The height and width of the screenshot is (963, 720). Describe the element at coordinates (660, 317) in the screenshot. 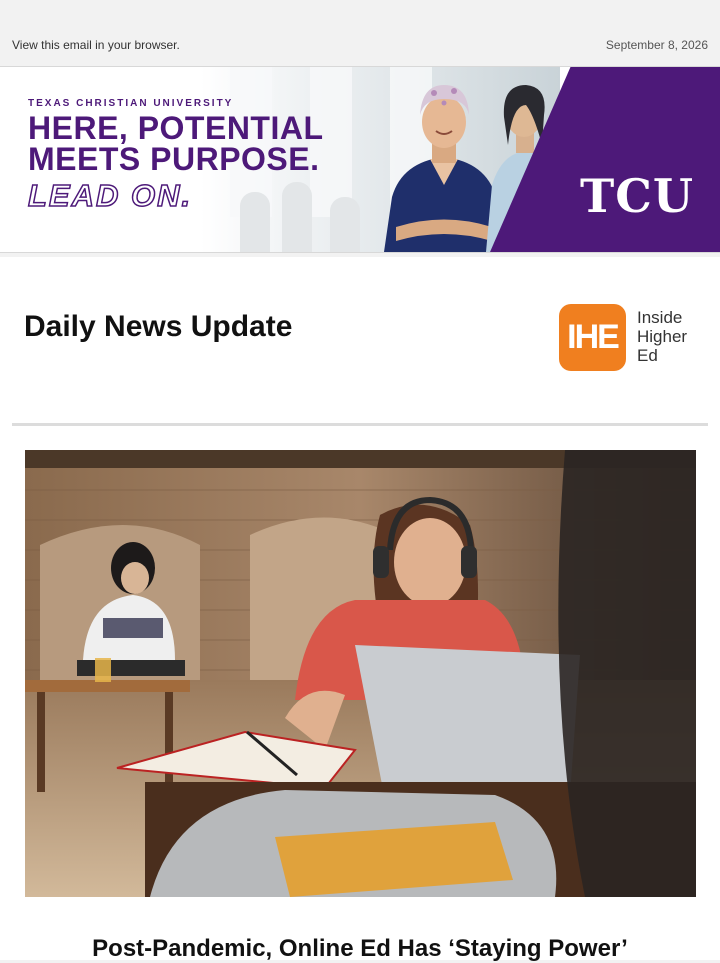

I see `wordmark-line: Inside` at that location.